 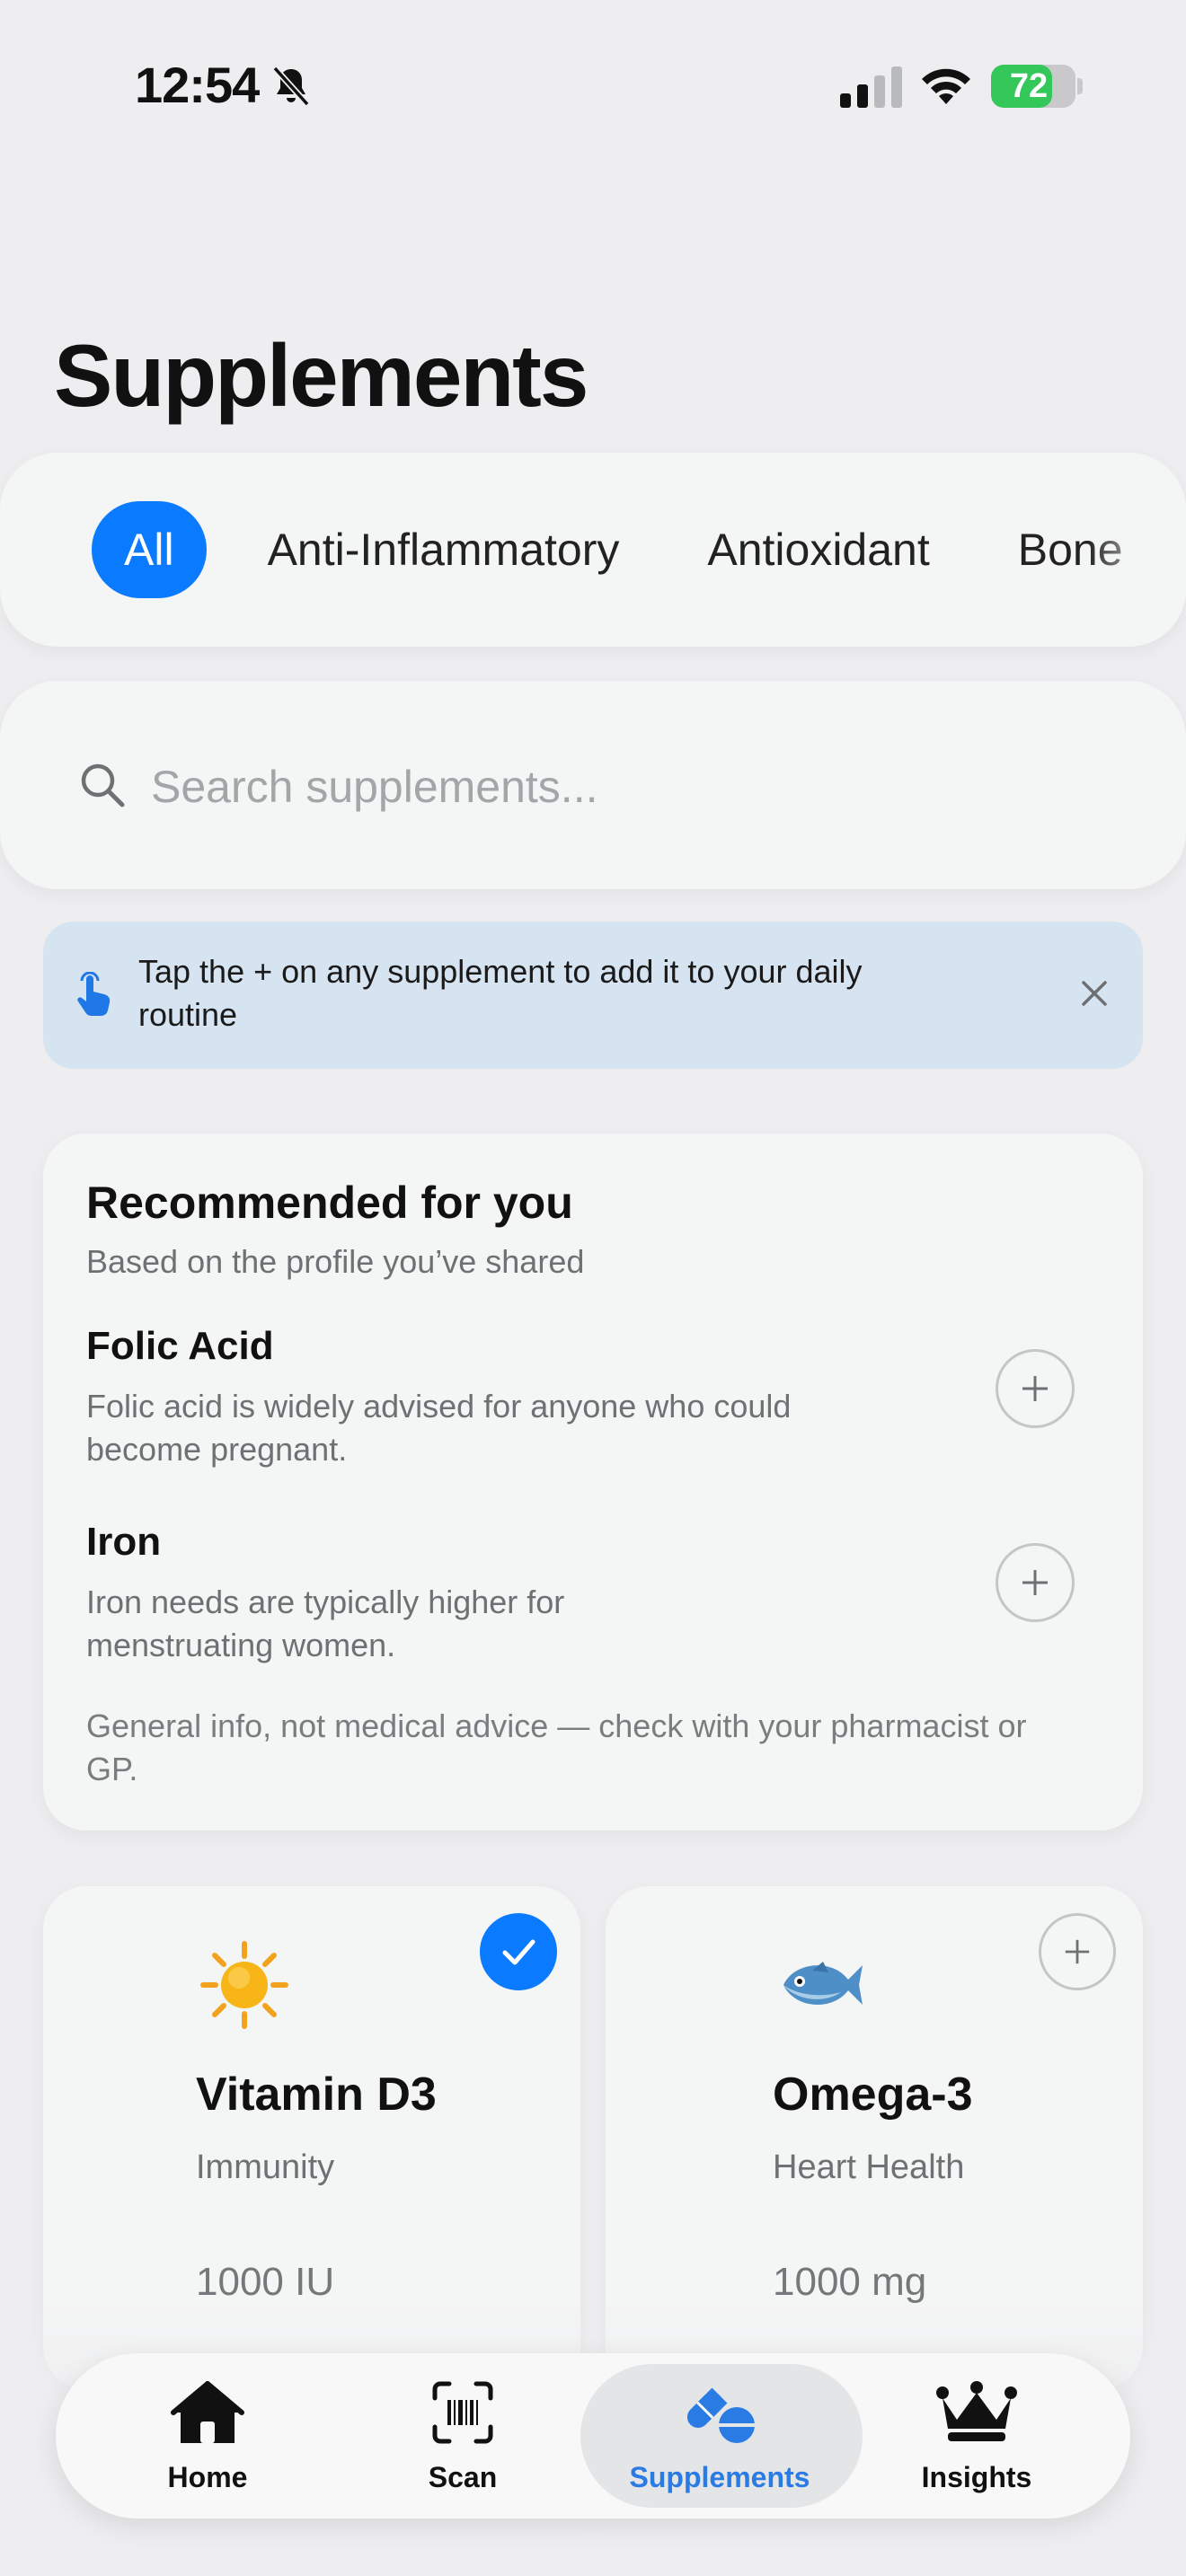 I want to click on added-checkmark-button, so click(x=518, y=1951).